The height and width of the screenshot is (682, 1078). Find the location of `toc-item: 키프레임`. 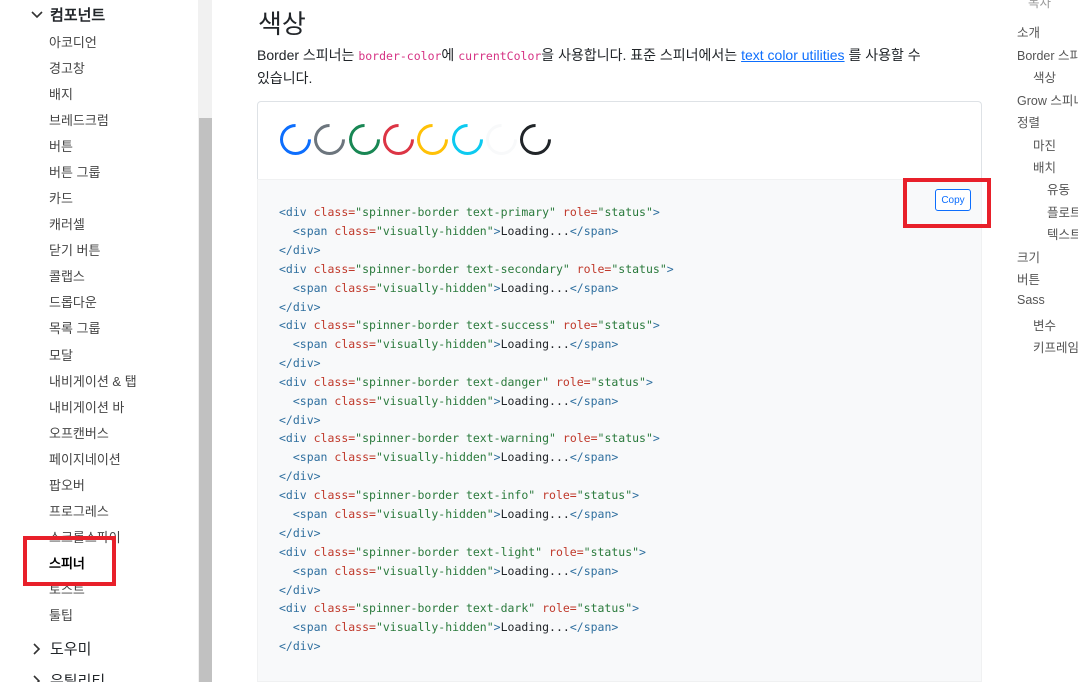

toc-item: 키프레임 is located at coordinates (1055, 346).